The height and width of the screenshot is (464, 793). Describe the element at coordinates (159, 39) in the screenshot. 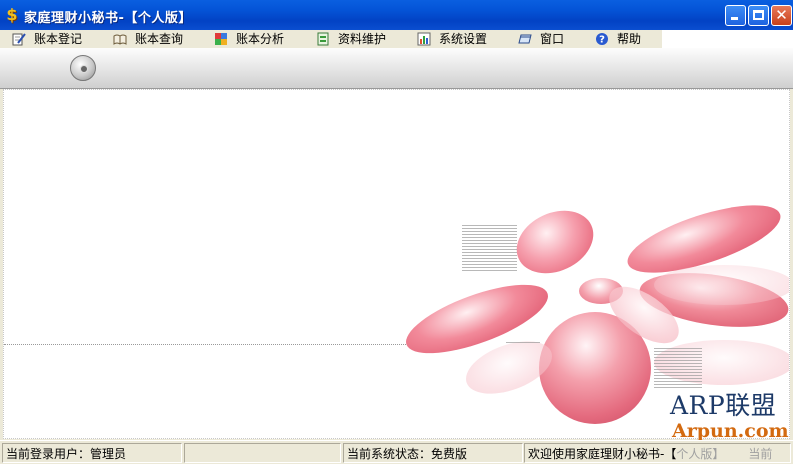

I see `menu-label: 账本查询` at that location.